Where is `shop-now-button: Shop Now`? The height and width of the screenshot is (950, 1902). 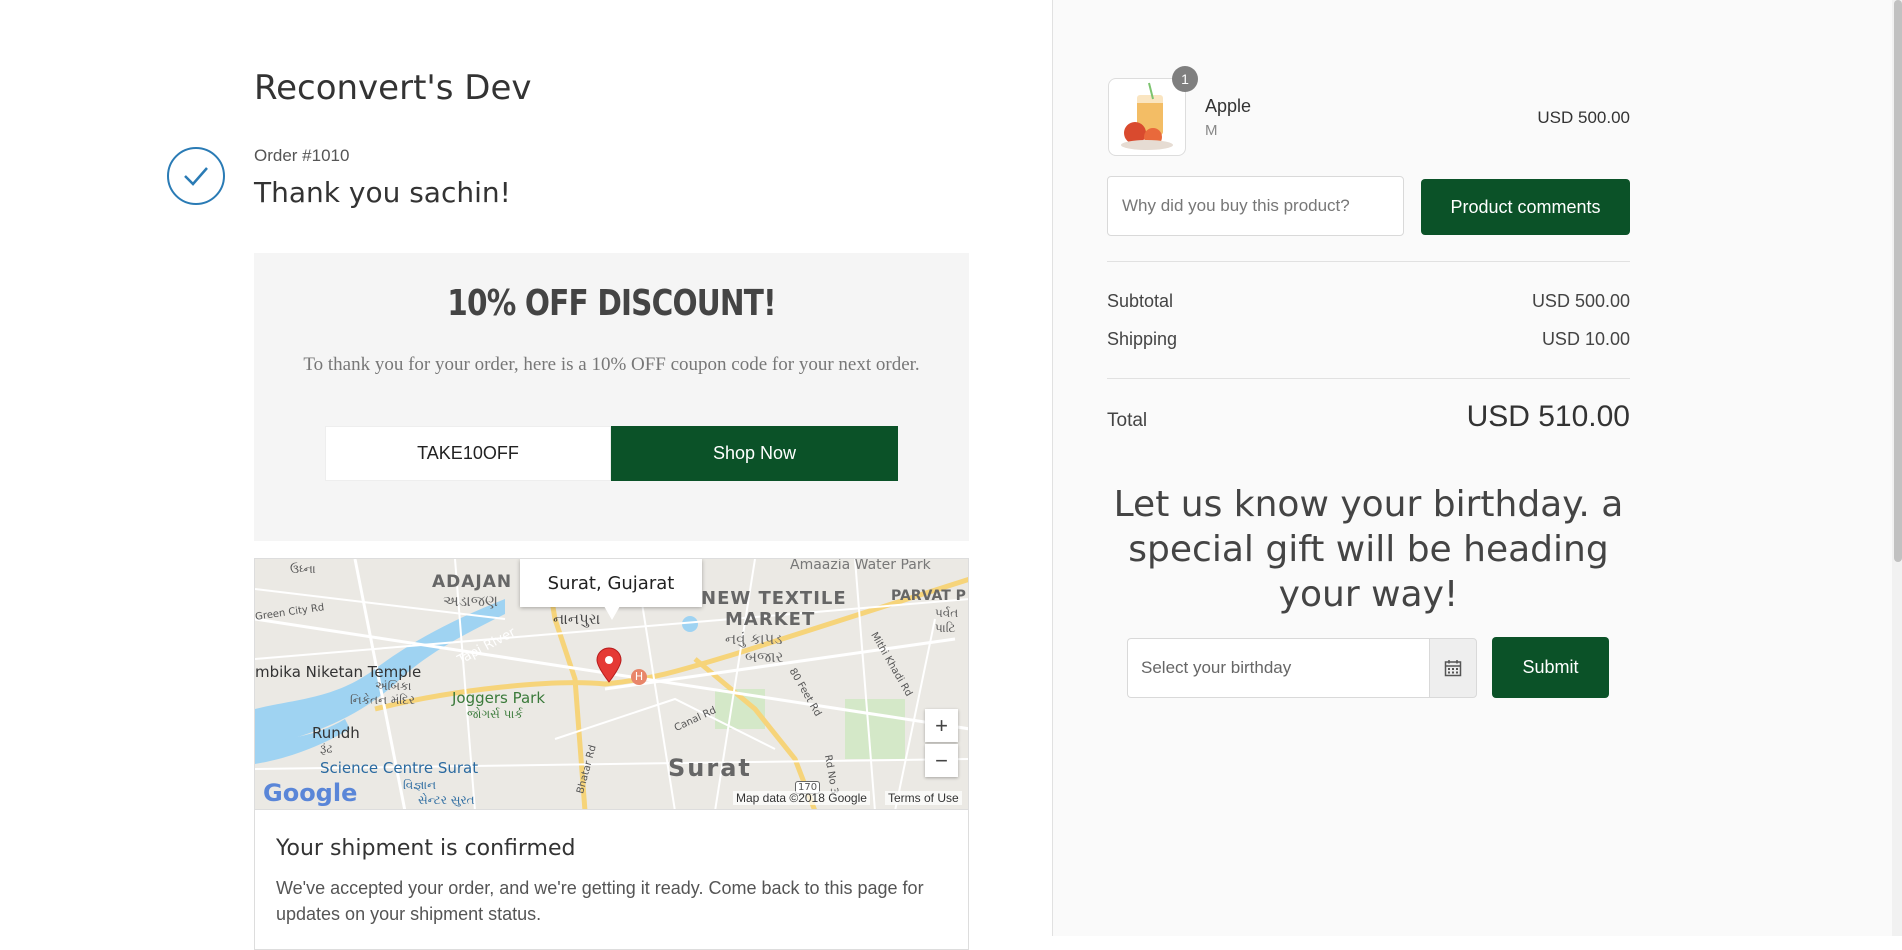
shop-now-button: Shop Now is located at coordinates (754, 453).